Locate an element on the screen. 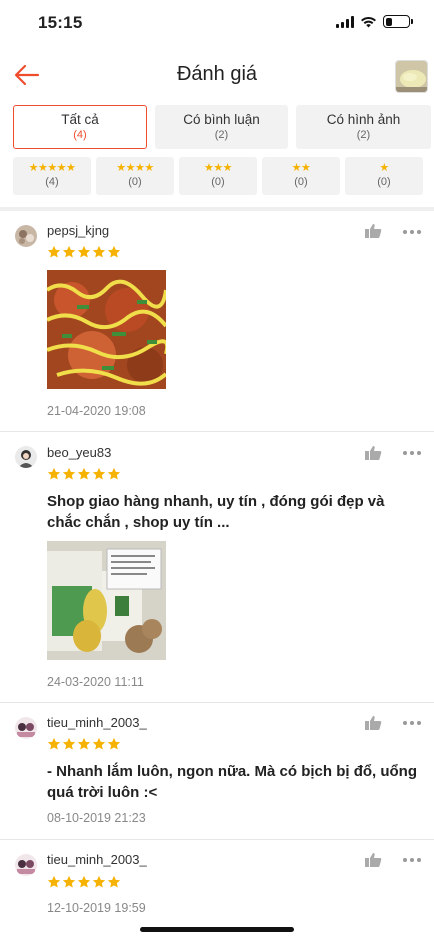 The width and height of the screenshot is (434, 941). header: Đánh giá is located at coordinates (217, 75).